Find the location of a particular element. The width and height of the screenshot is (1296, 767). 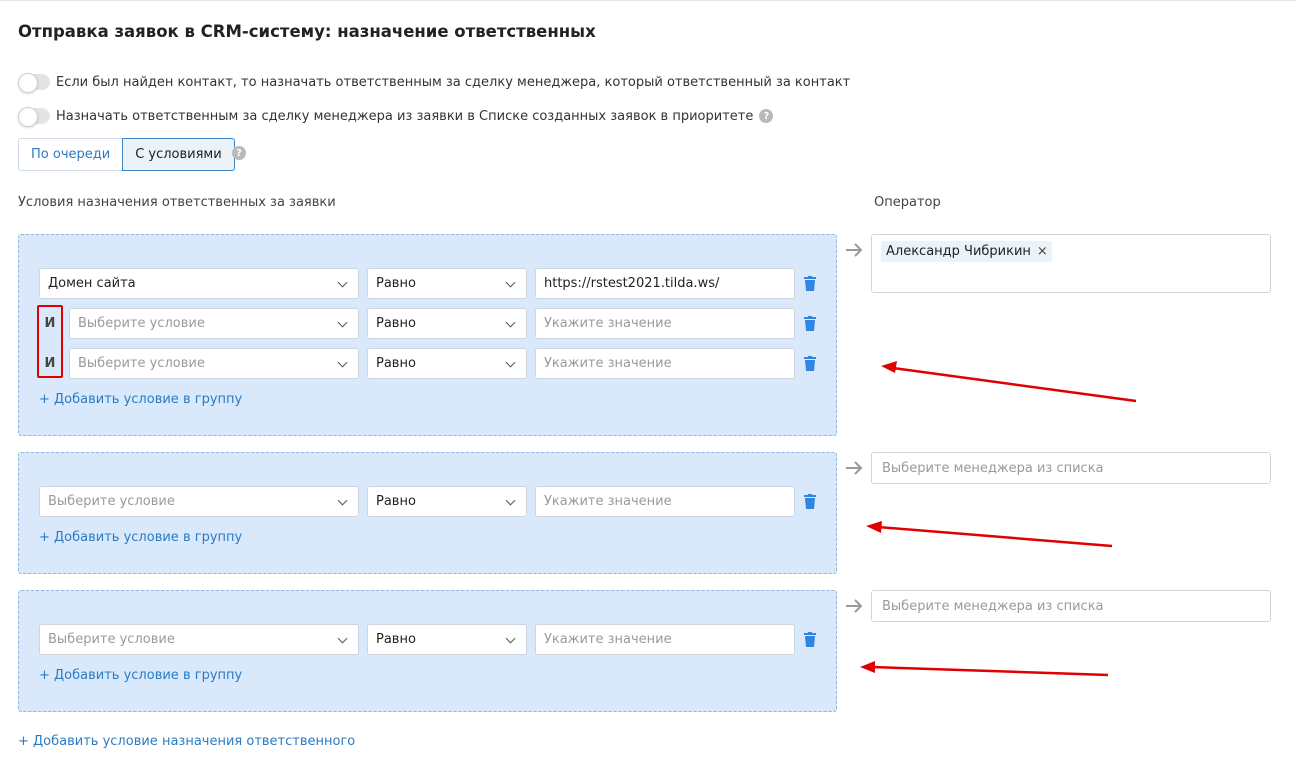

annotation-arrows is located at coordinates (998, 519).